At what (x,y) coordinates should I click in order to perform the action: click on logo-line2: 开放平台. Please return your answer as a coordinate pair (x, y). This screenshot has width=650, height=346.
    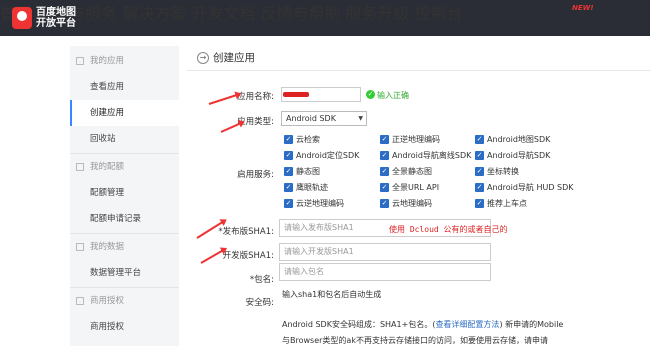
    Looking at the image, I should click on (56, 23).